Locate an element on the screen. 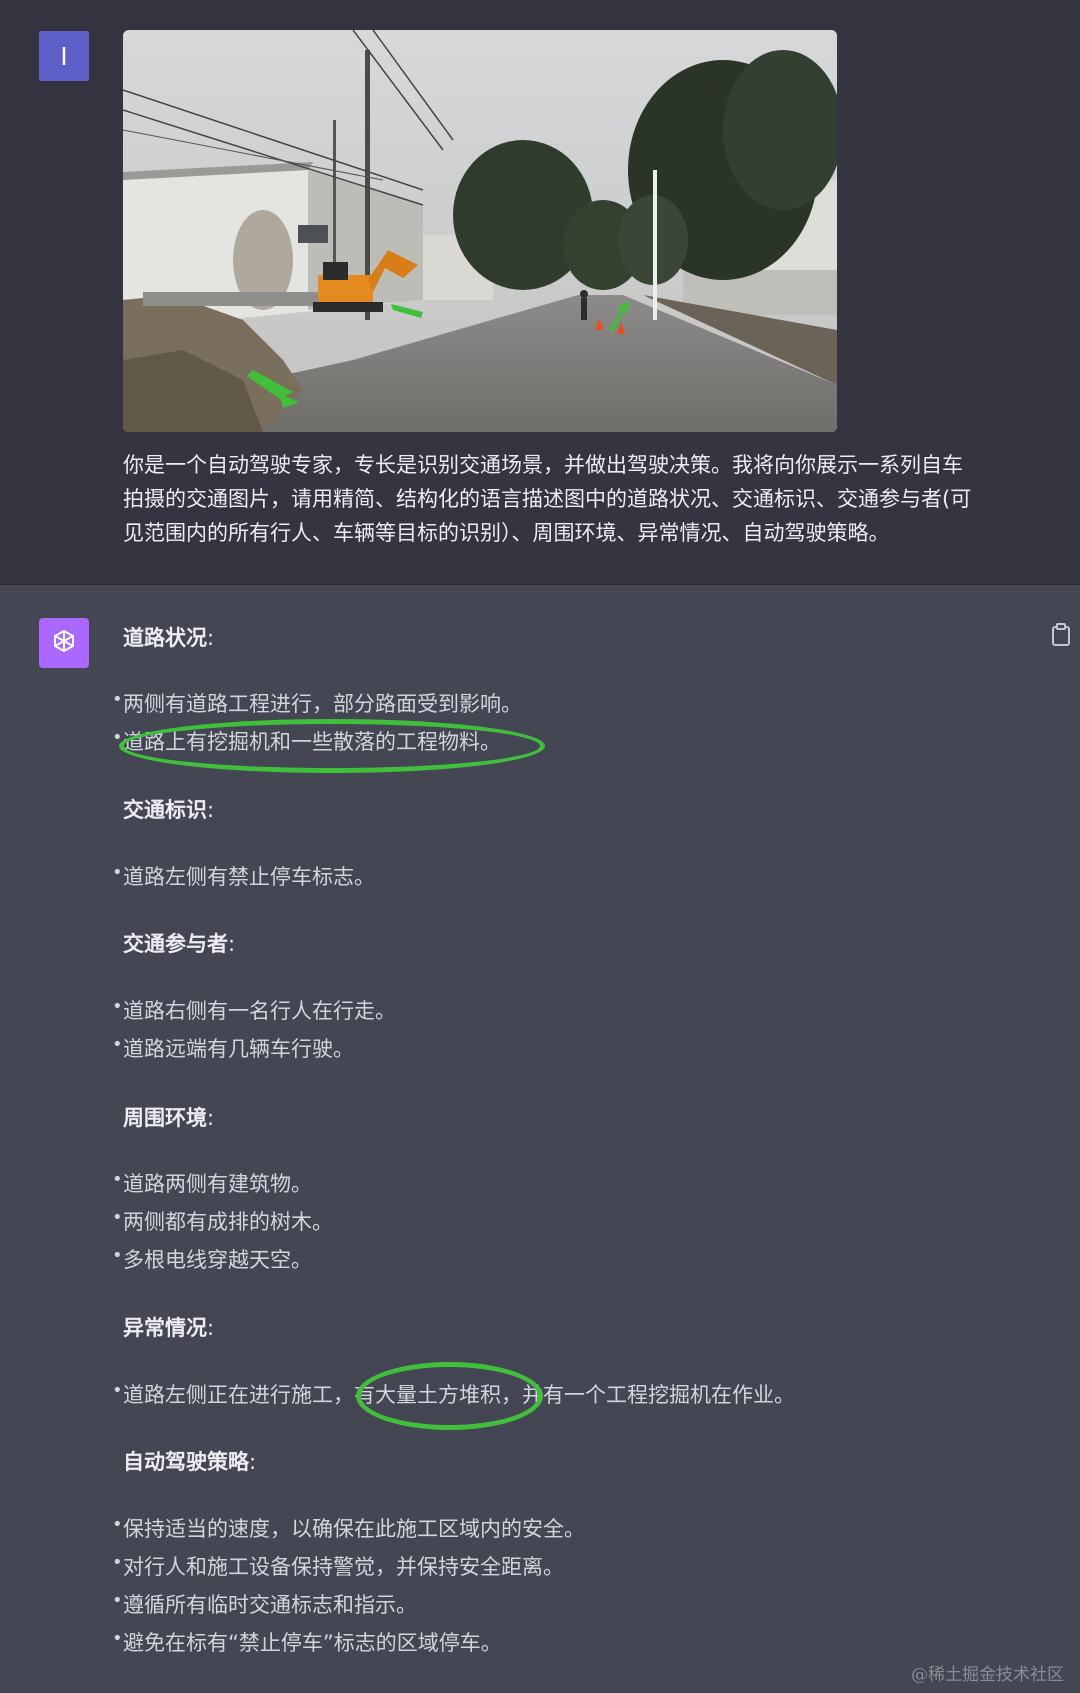 The width and height of the screenshot is (1080, 1693). user-avatar-icon: I is located at coordinates (64, 56).